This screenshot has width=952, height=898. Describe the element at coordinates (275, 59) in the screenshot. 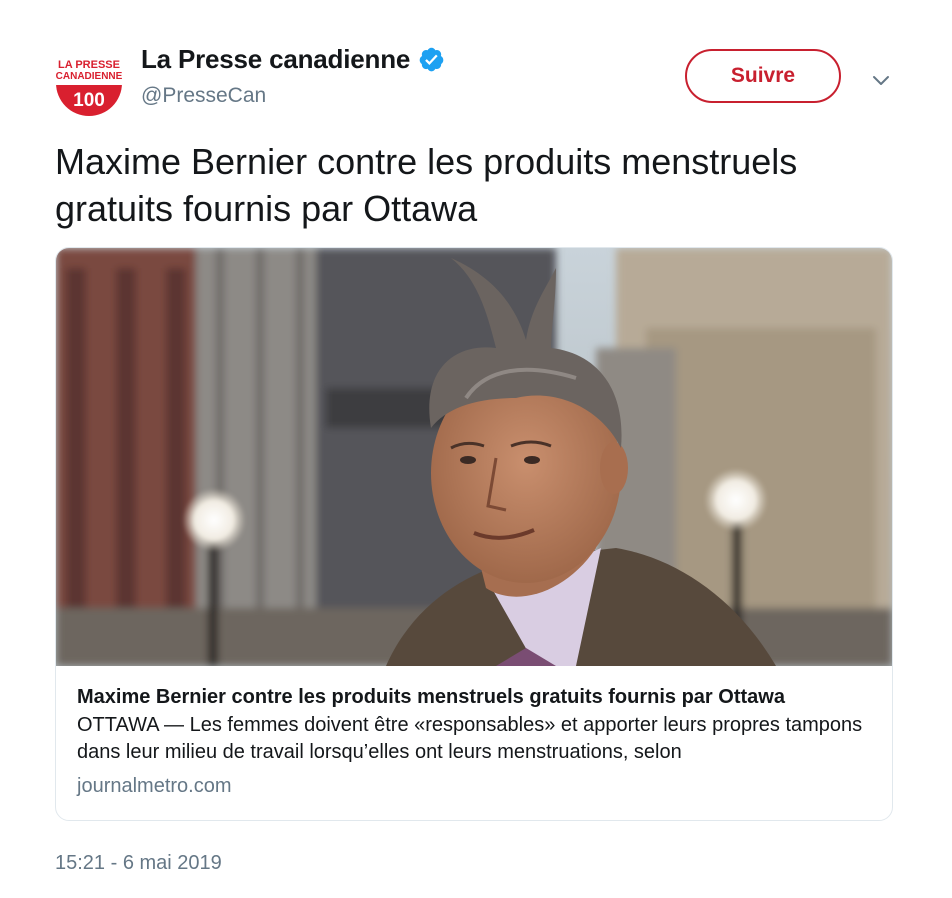

I see `author-display-name: La Presse canadienne` at that location.